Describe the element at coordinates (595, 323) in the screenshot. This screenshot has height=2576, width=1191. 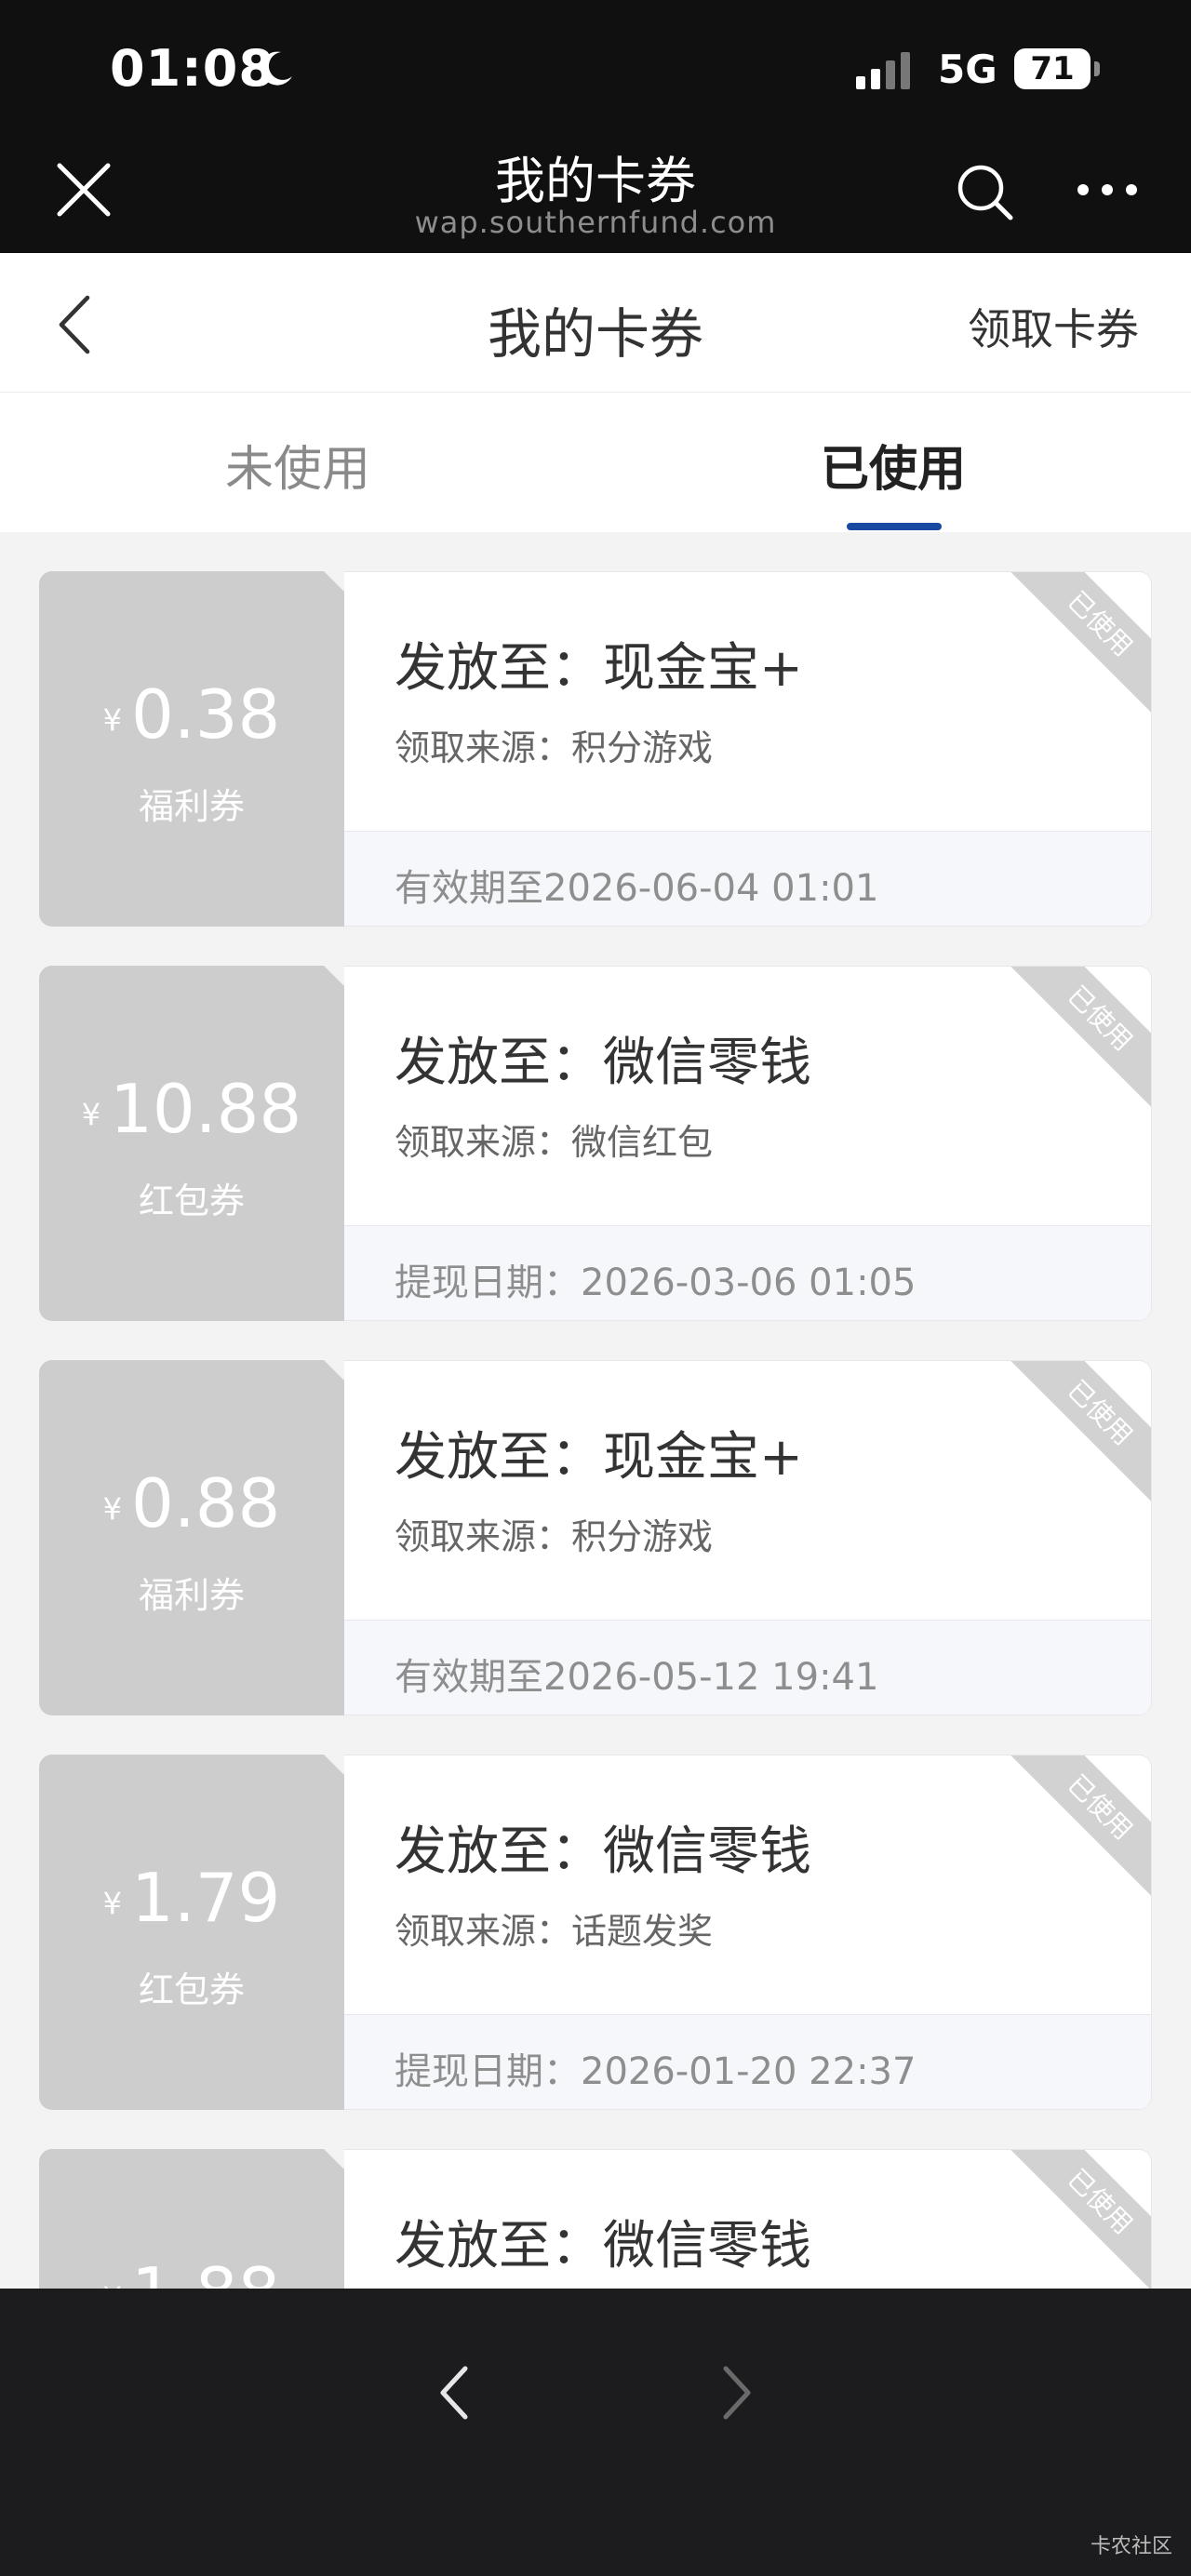
I see `page-navbar: 我的卡券 领取卡券` at that location.